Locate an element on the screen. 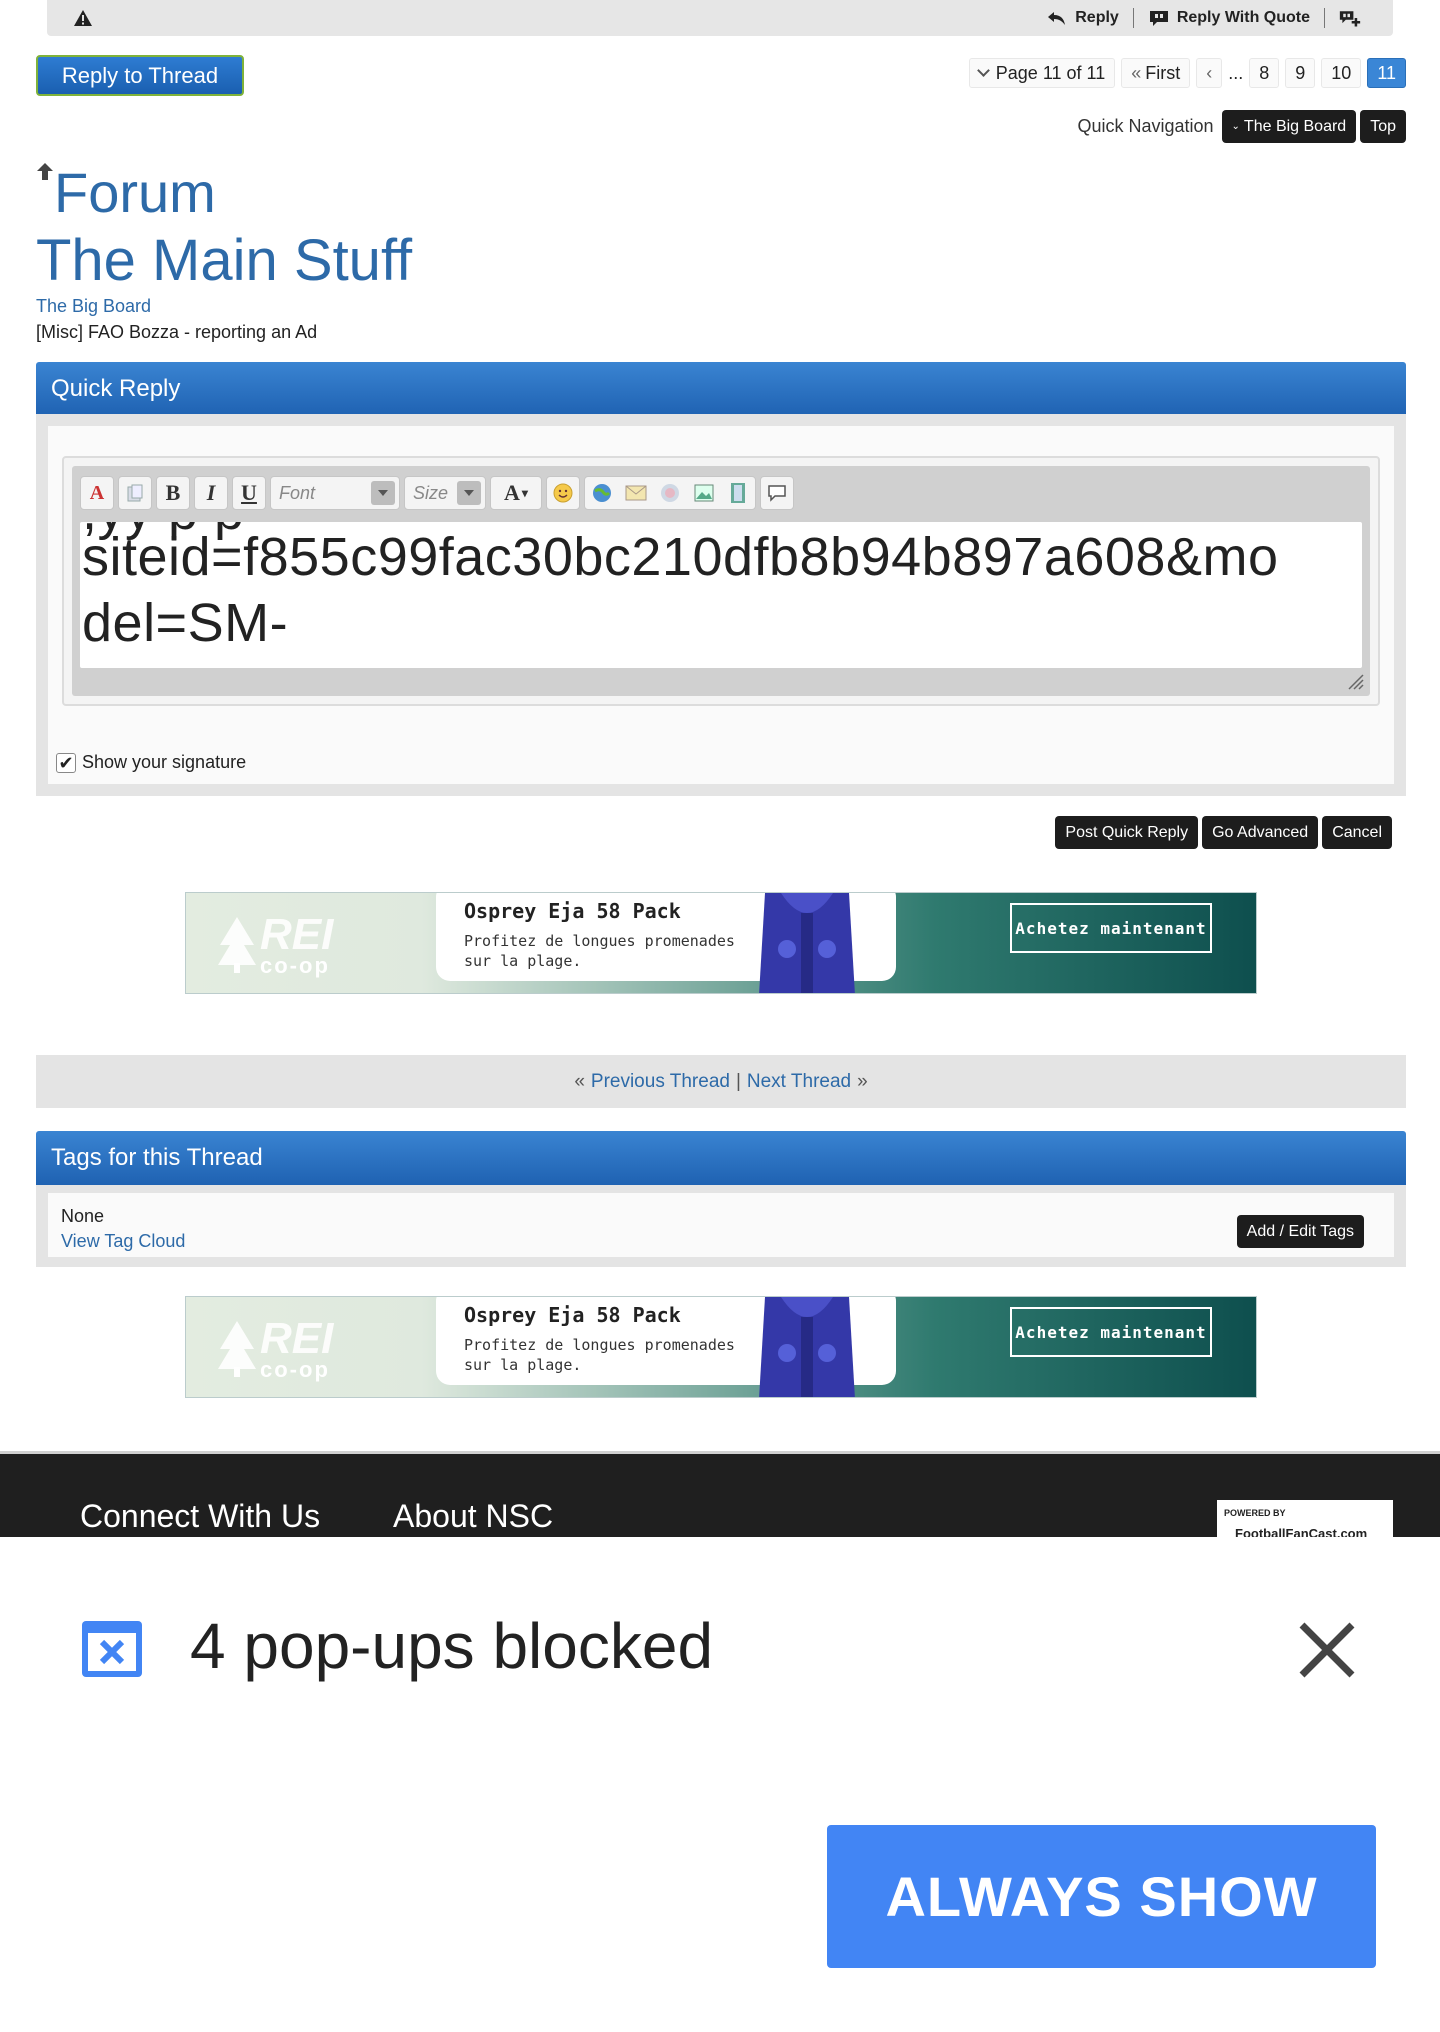 The image size is (1440, 2032). multi-quote-link is located at coordinates (1350, 18).